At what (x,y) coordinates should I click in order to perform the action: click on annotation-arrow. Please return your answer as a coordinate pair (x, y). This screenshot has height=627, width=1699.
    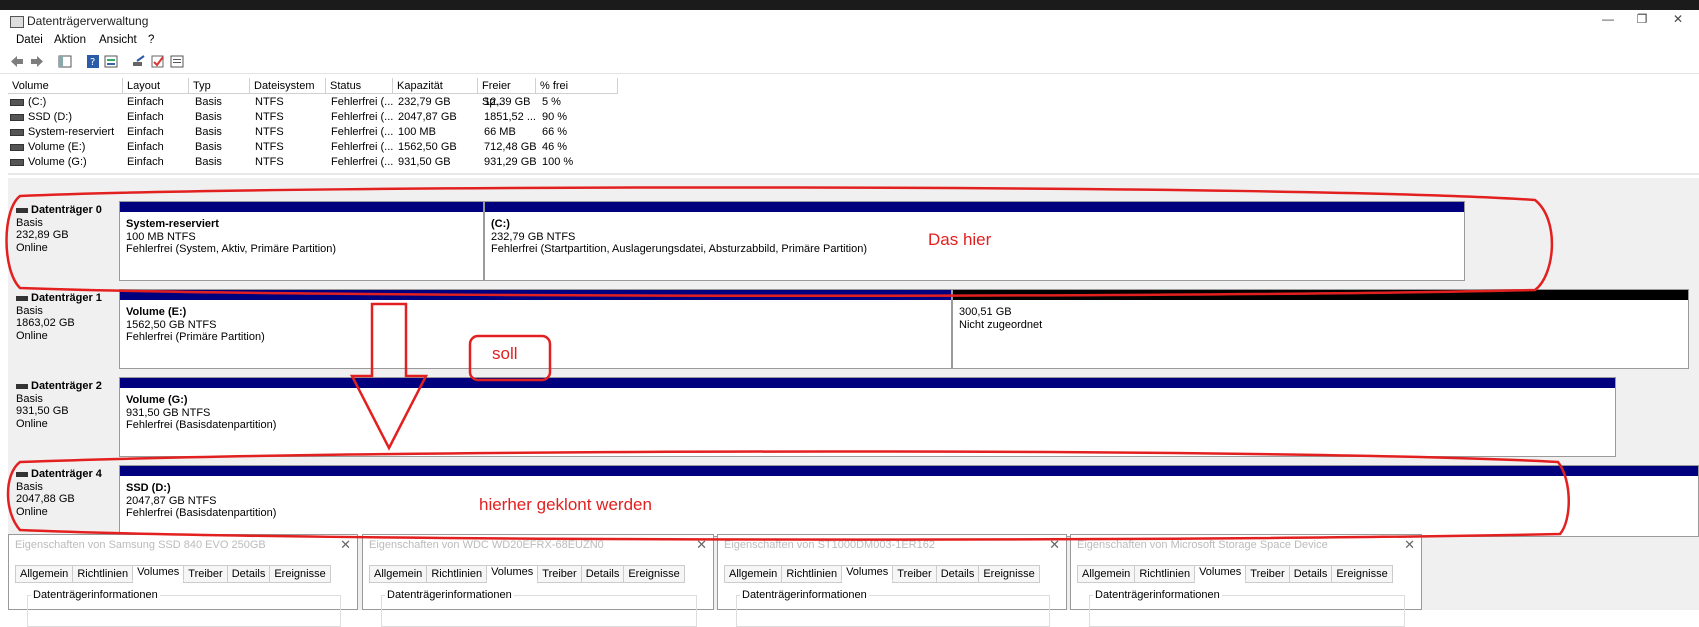
    Looking at the image, I should click on (389, 376).